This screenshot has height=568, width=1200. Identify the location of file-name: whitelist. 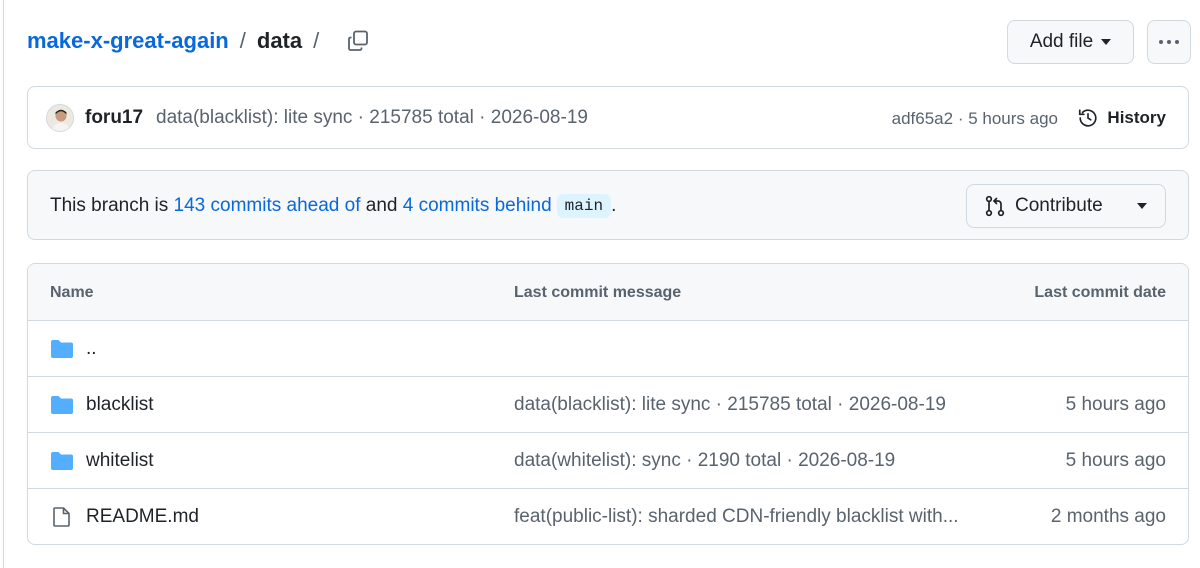
(120, 461).